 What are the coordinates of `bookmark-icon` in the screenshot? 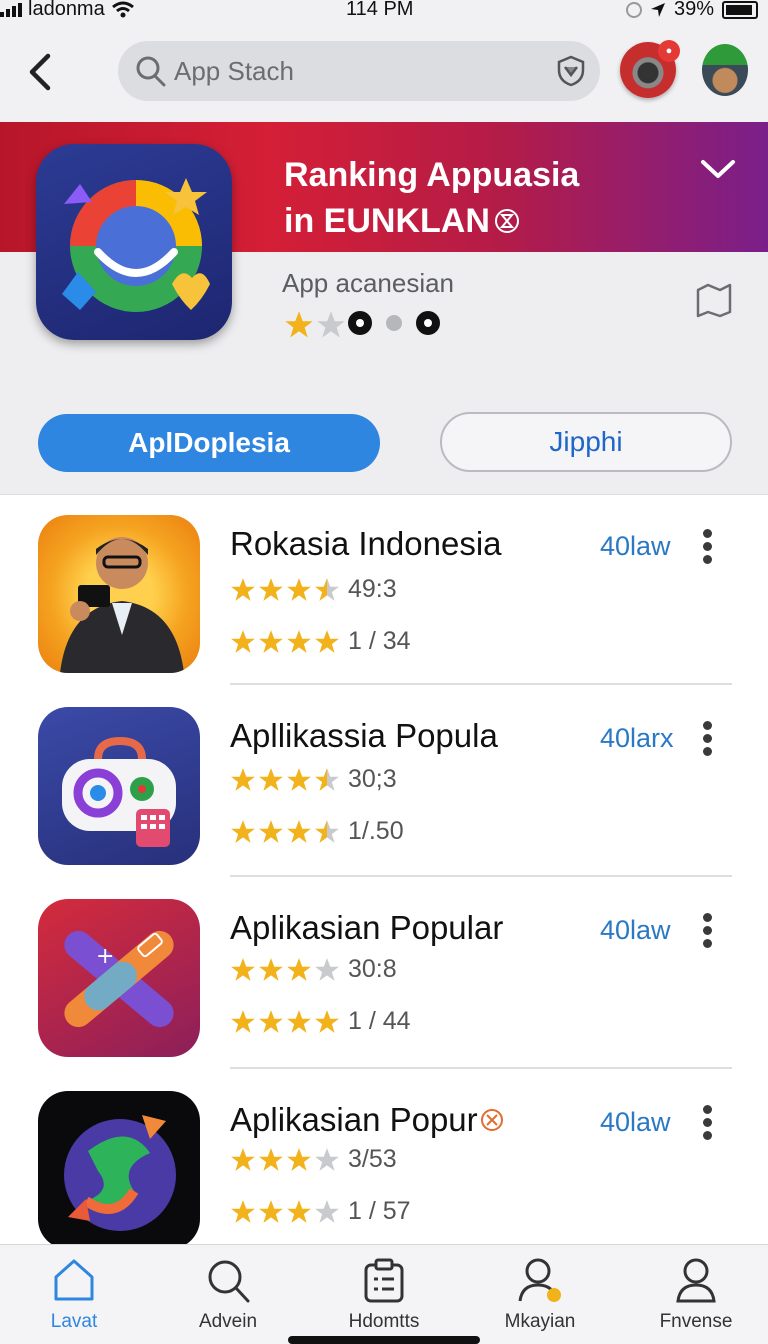 It's located at (714, 300).